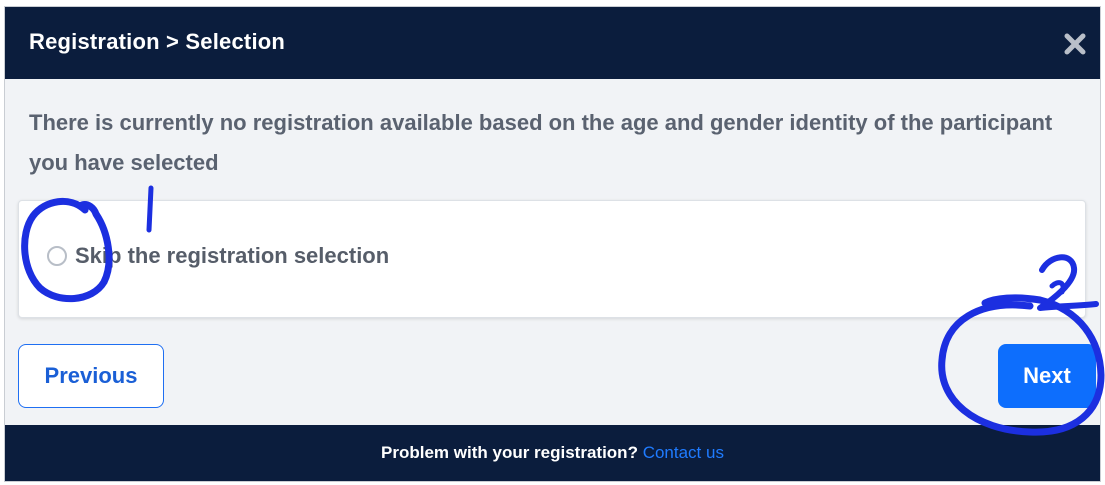 This screenshot has height=485, width=1105. What do you see at coordinates (232, 255) in the screenshot?
I see `skip-registration-label: Skip the registration selection` at bounding box center [232, 255].